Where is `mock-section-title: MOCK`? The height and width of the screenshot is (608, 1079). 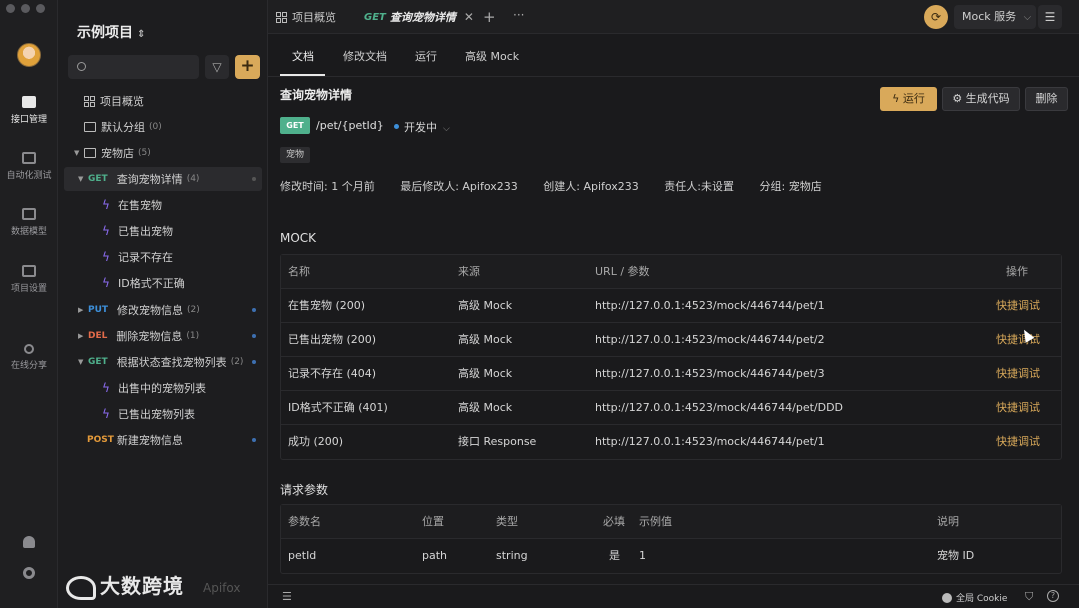 mock-section-title: MOCK is located at coordinates (298, 238).